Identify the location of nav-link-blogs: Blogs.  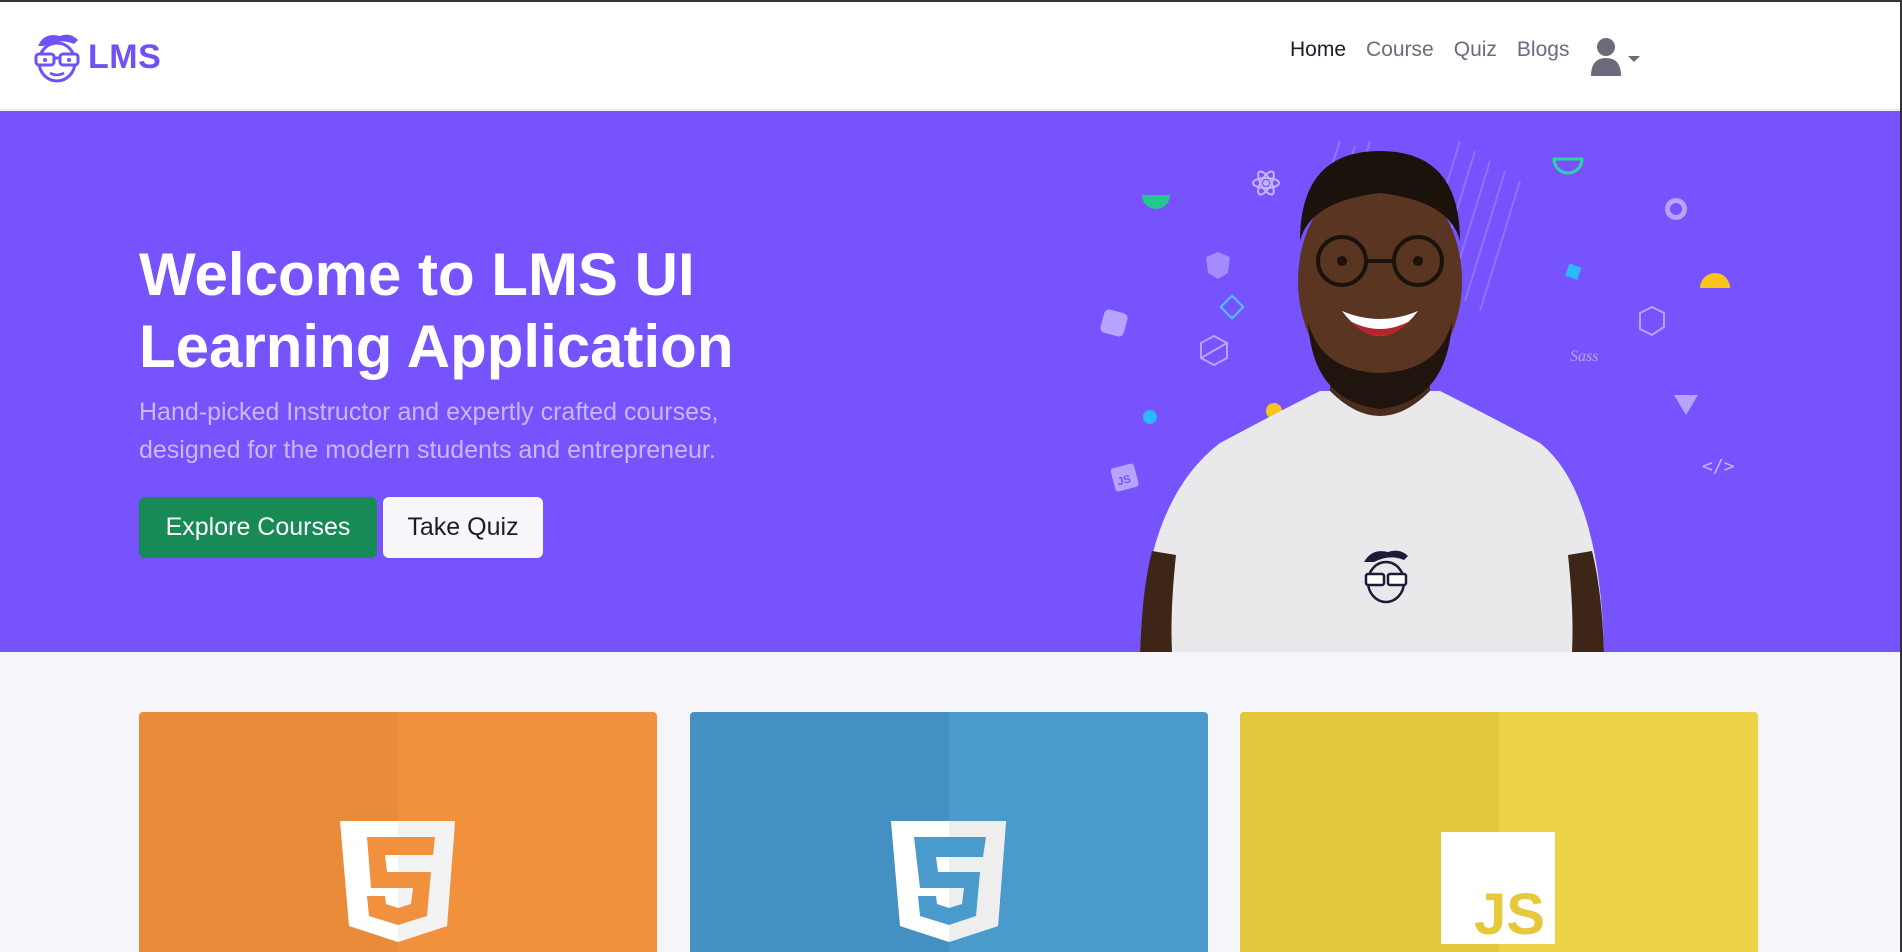
(1543, 50).